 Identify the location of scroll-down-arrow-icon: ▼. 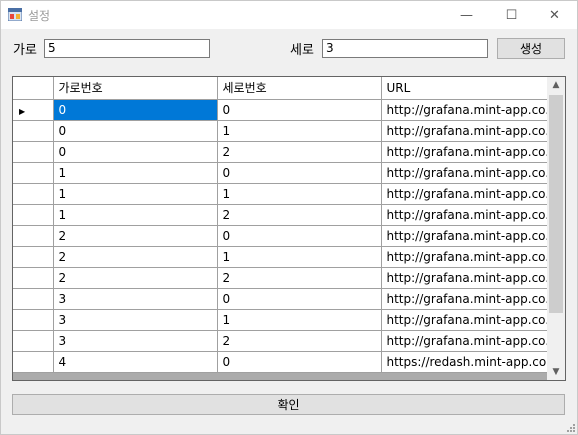
(556, 372).